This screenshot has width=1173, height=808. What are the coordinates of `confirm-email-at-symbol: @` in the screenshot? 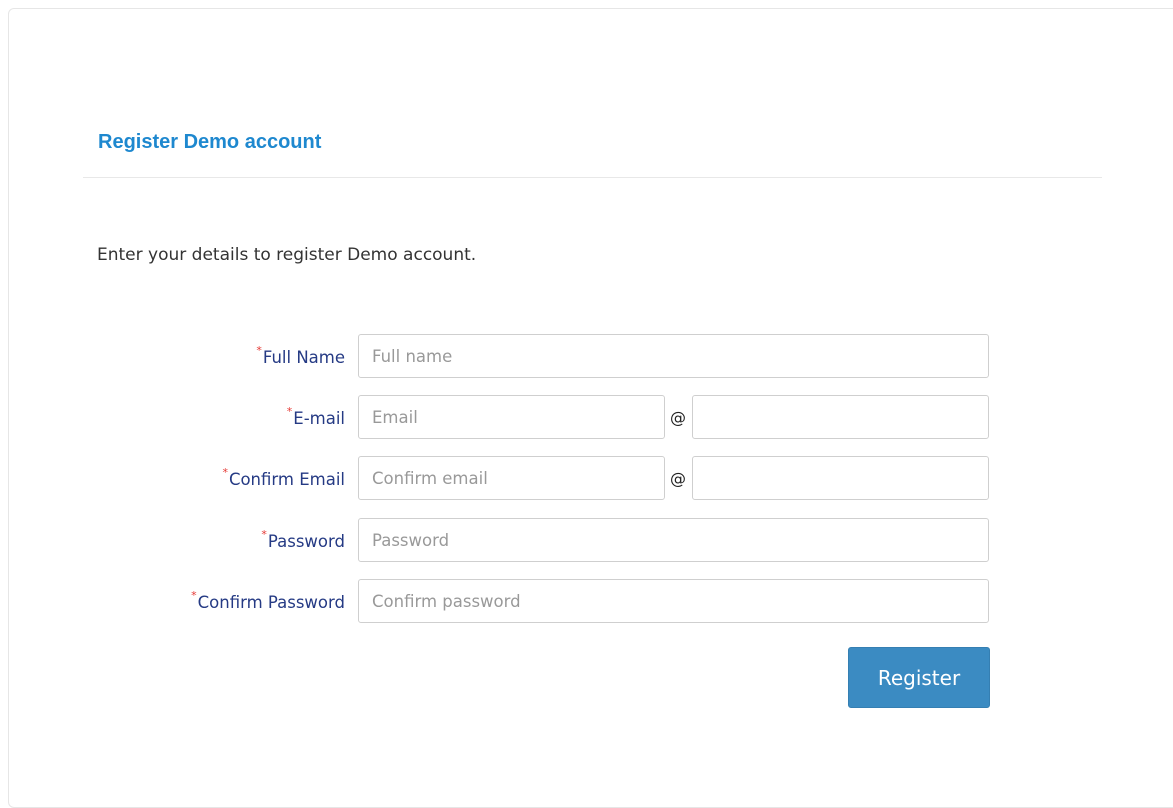 It's located at (678, 478).